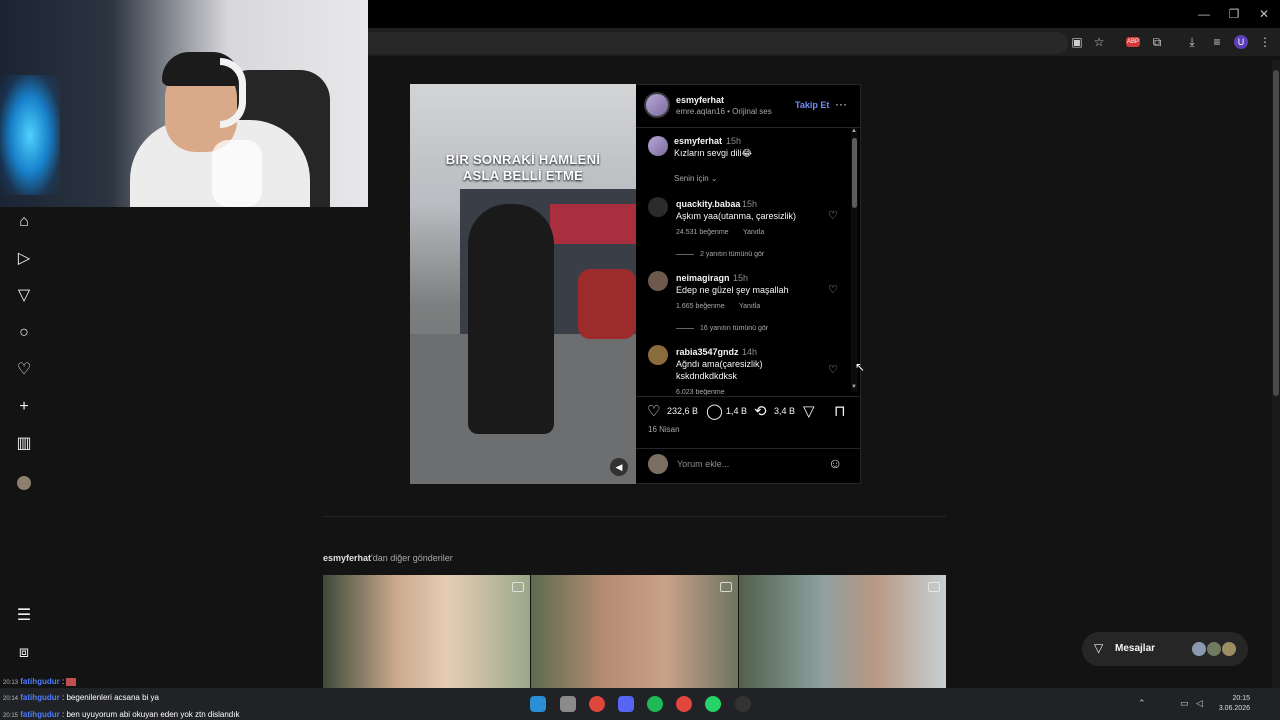 This screenshot has height=720, width=1280. I want to click on menu-dots-icon: ⋮, so click(1265, 42).